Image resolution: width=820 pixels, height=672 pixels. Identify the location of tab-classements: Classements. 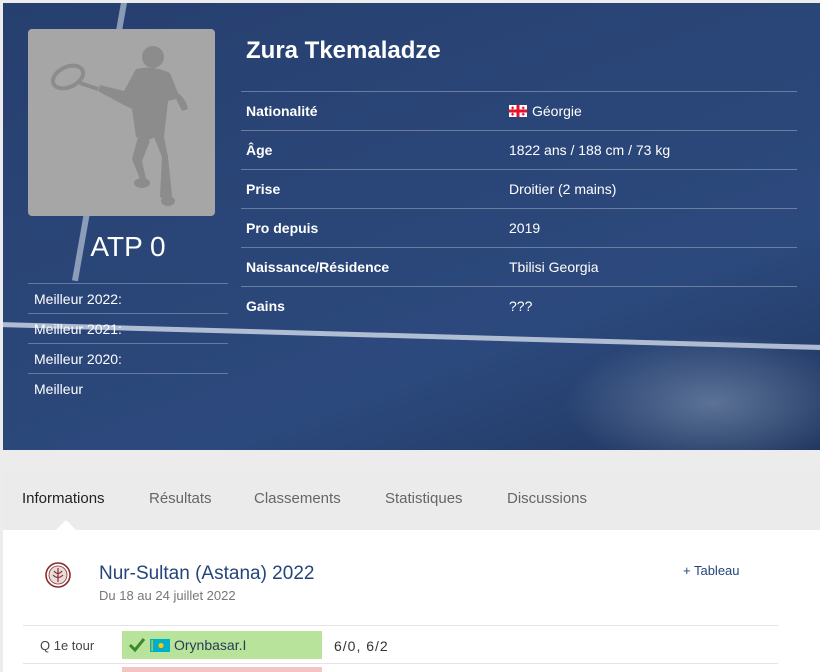
(297, 498).